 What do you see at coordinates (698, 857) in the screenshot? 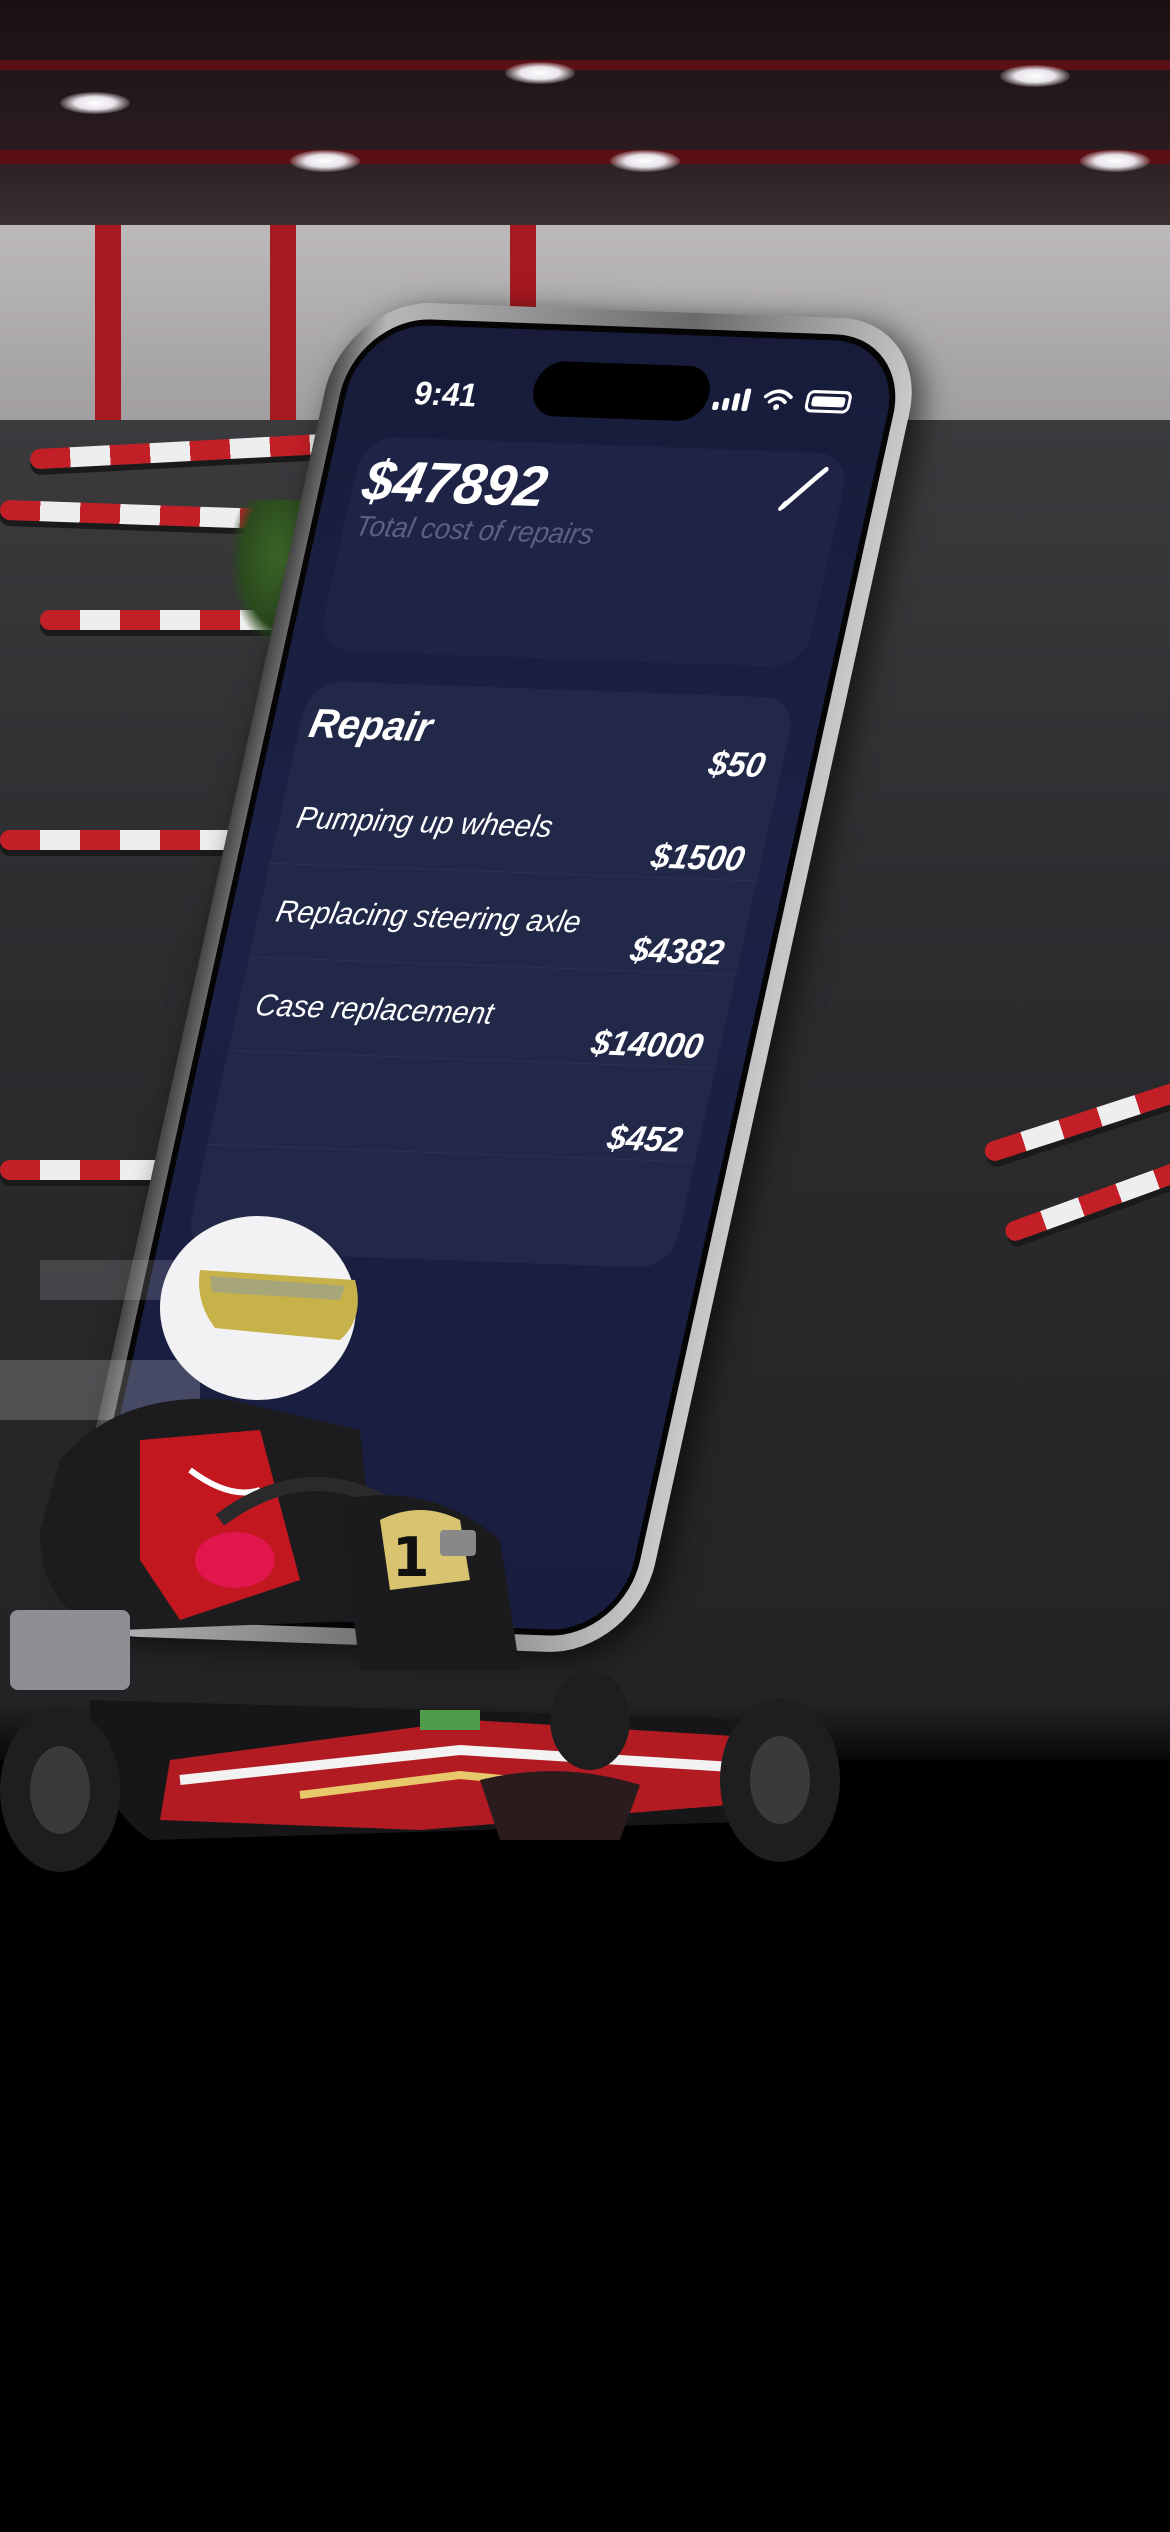
I see `repair-item-cost: $1500` at bounding box center [698, 857].